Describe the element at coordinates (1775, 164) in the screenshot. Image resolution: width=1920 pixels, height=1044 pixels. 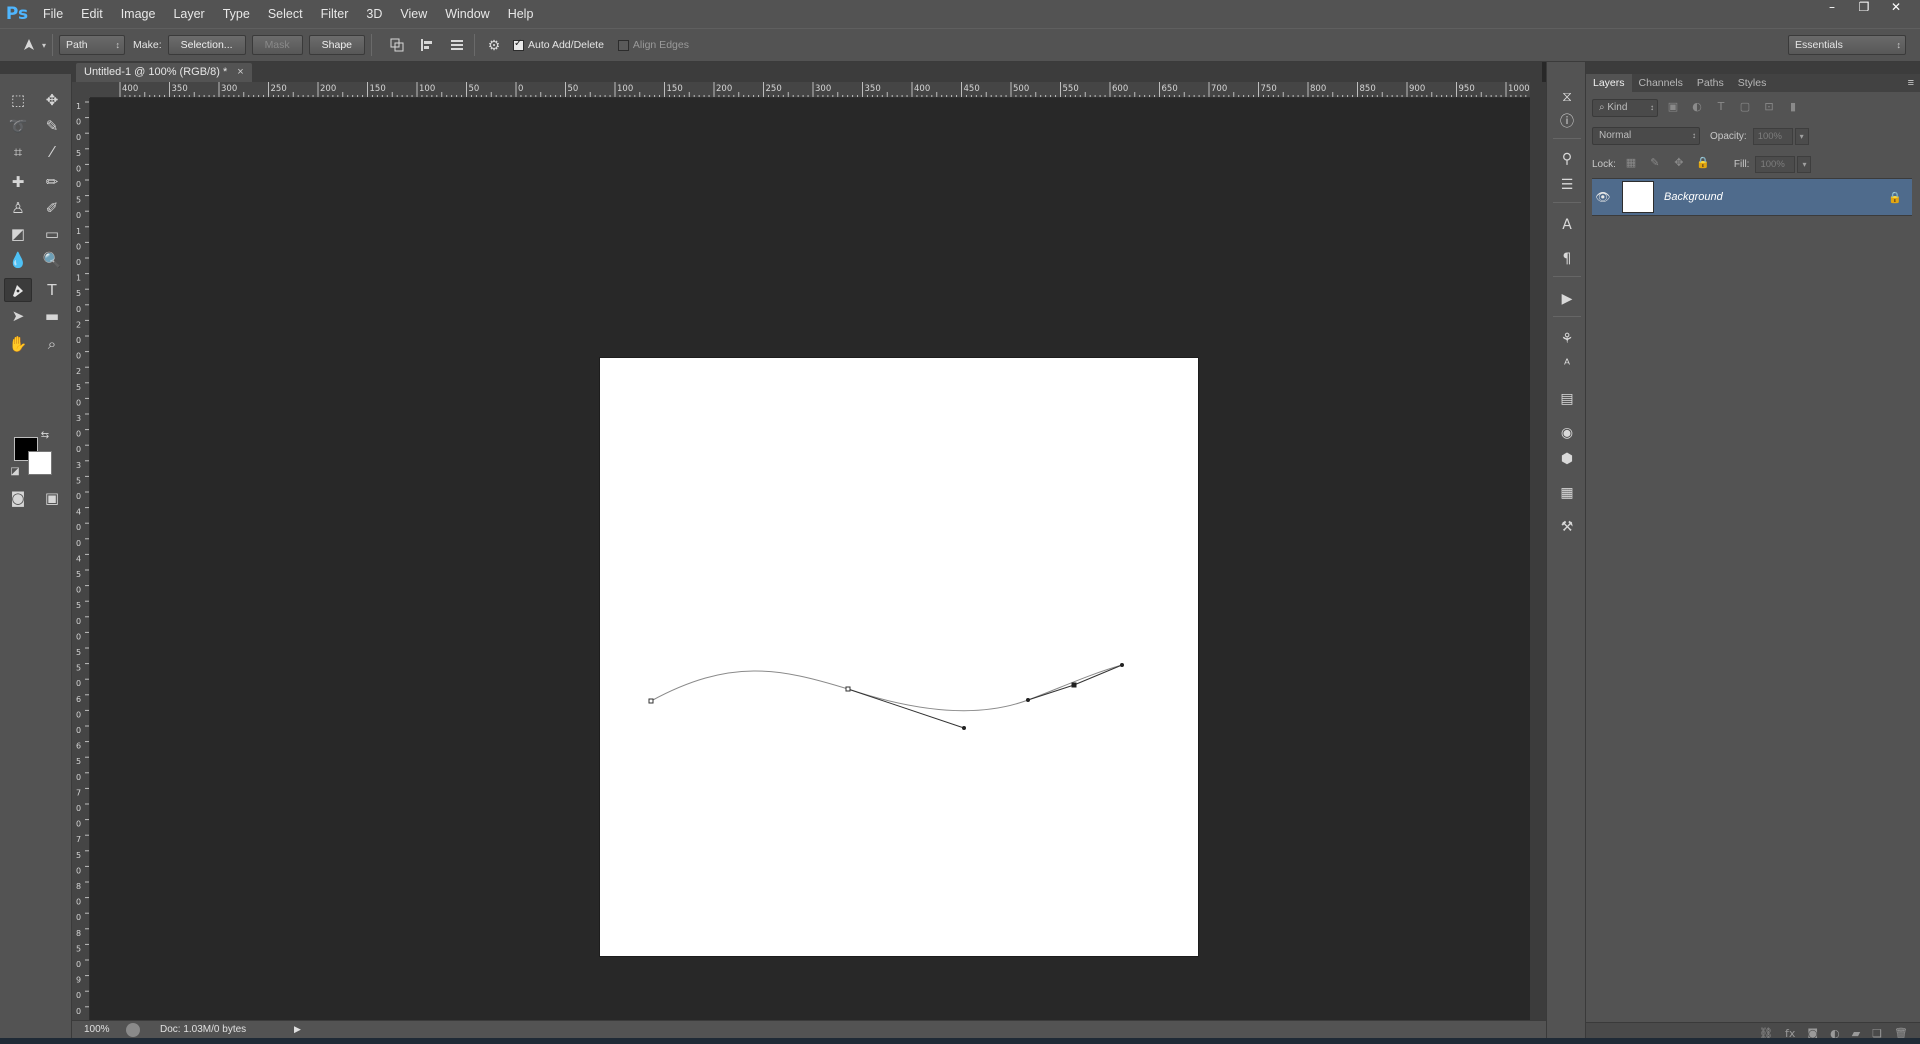
I see `fill-field: 100%` at that location.